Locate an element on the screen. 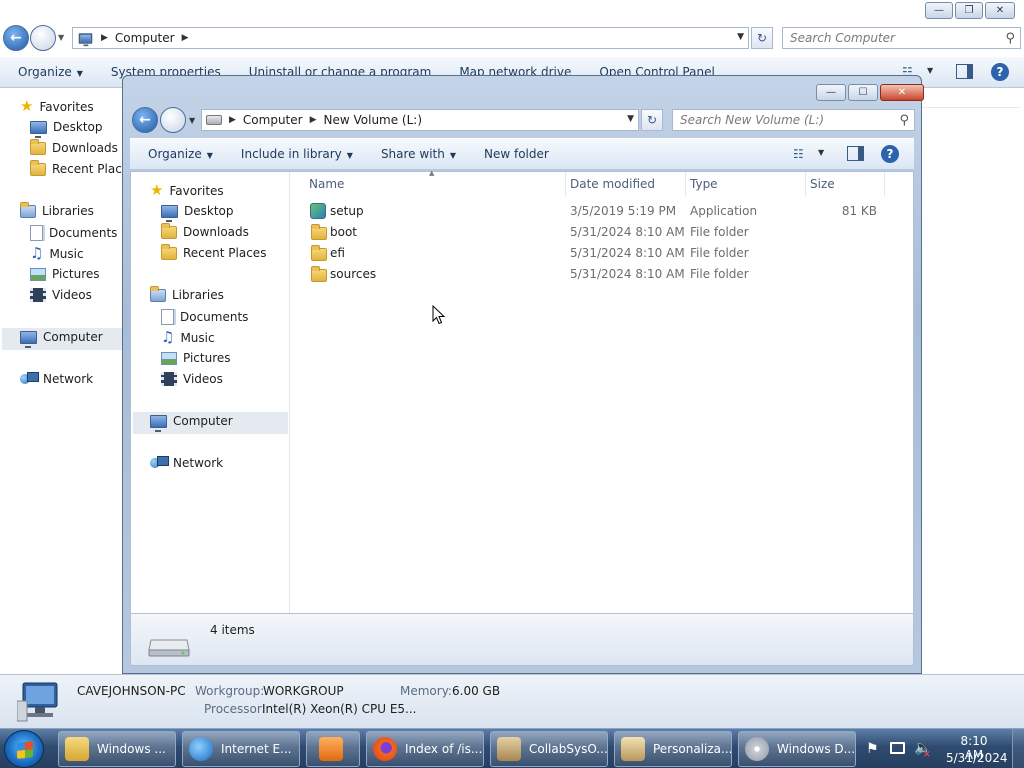  restore-button: ❐ is located at coordinates (969, 10).